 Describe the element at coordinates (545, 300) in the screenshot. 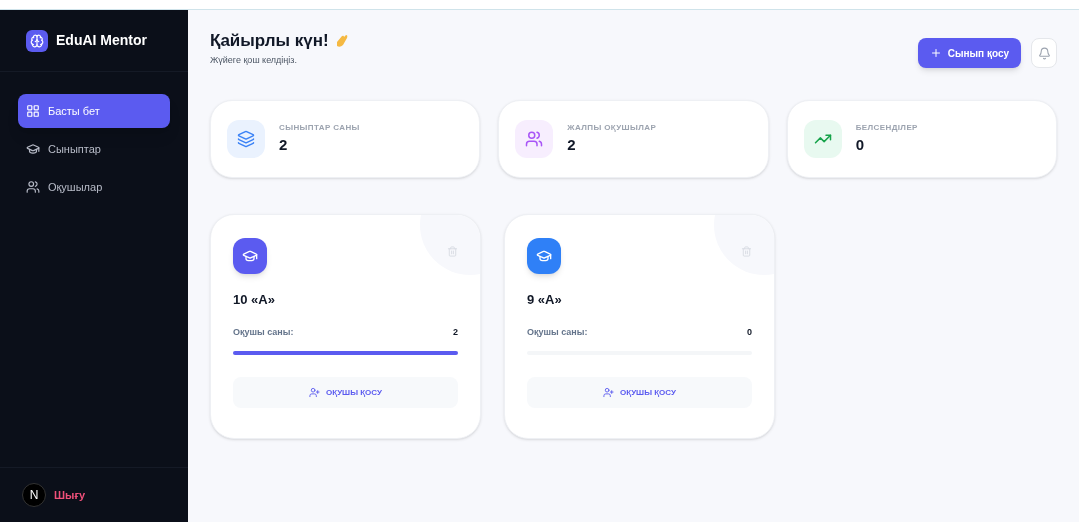

I see `class-name: 9 «А»` at that location.